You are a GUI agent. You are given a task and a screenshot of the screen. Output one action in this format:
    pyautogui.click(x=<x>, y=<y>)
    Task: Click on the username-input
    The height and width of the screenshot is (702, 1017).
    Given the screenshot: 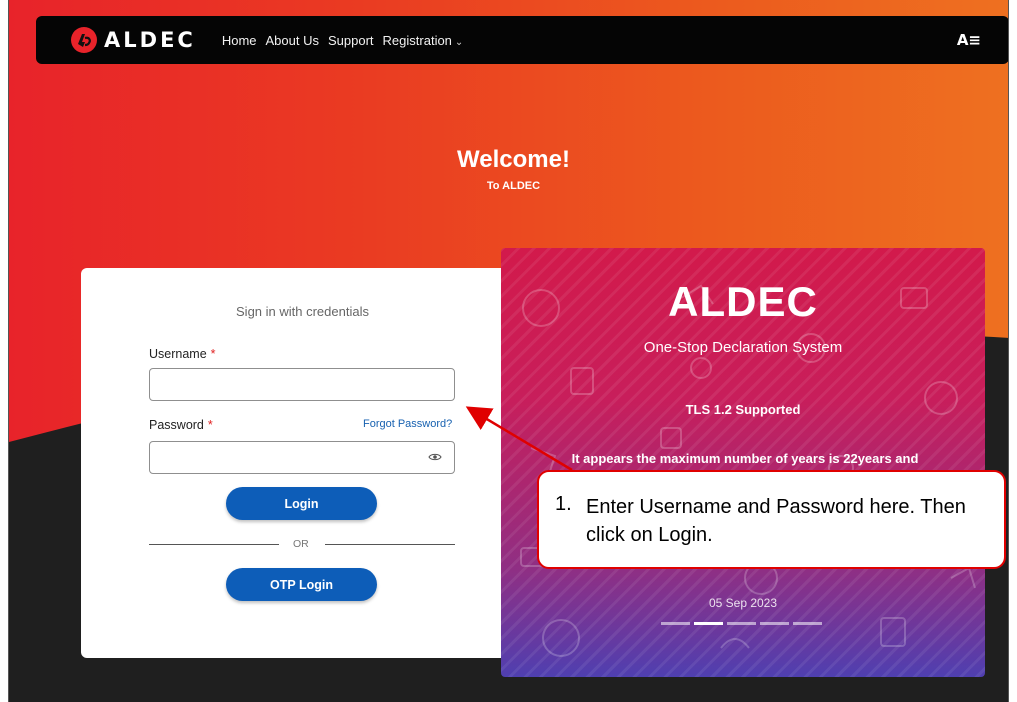 What is the action you would take?
    pyautogui.click(x=302, y=384)
    